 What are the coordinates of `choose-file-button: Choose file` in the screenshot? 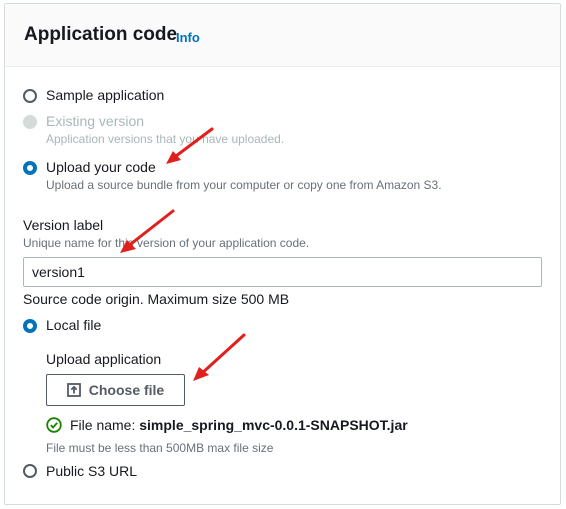 It's located at (115, 390).